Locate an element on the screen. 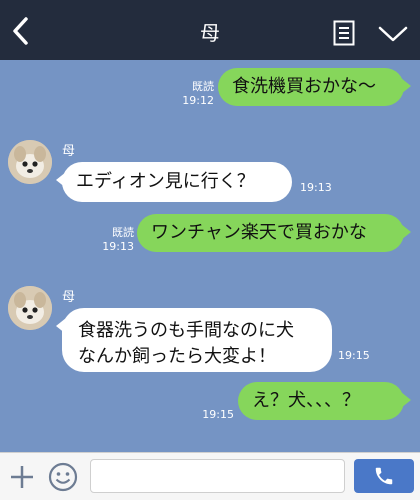 The height and width of the screenshot is (500, 420). plus-icon is located at coordinates (22, 477).